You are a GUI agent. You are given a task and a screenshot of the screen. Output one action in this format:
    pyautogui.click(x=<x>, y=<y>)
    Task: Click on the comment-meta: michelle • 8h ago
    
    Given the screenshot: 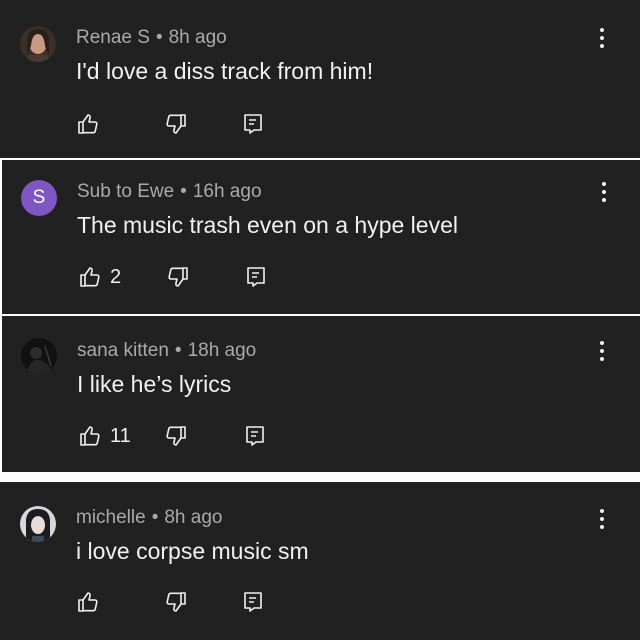 What is the action you would take?
    pyautogui.click(x=149, y=518)
    